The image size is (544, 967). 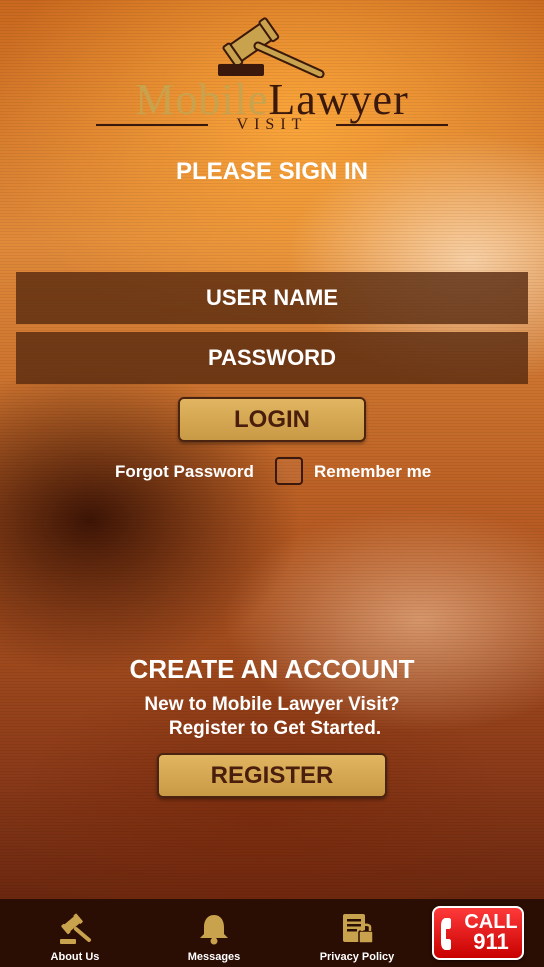 I want to click on login-button-label: LOGIN, so click(x=272, y=419).